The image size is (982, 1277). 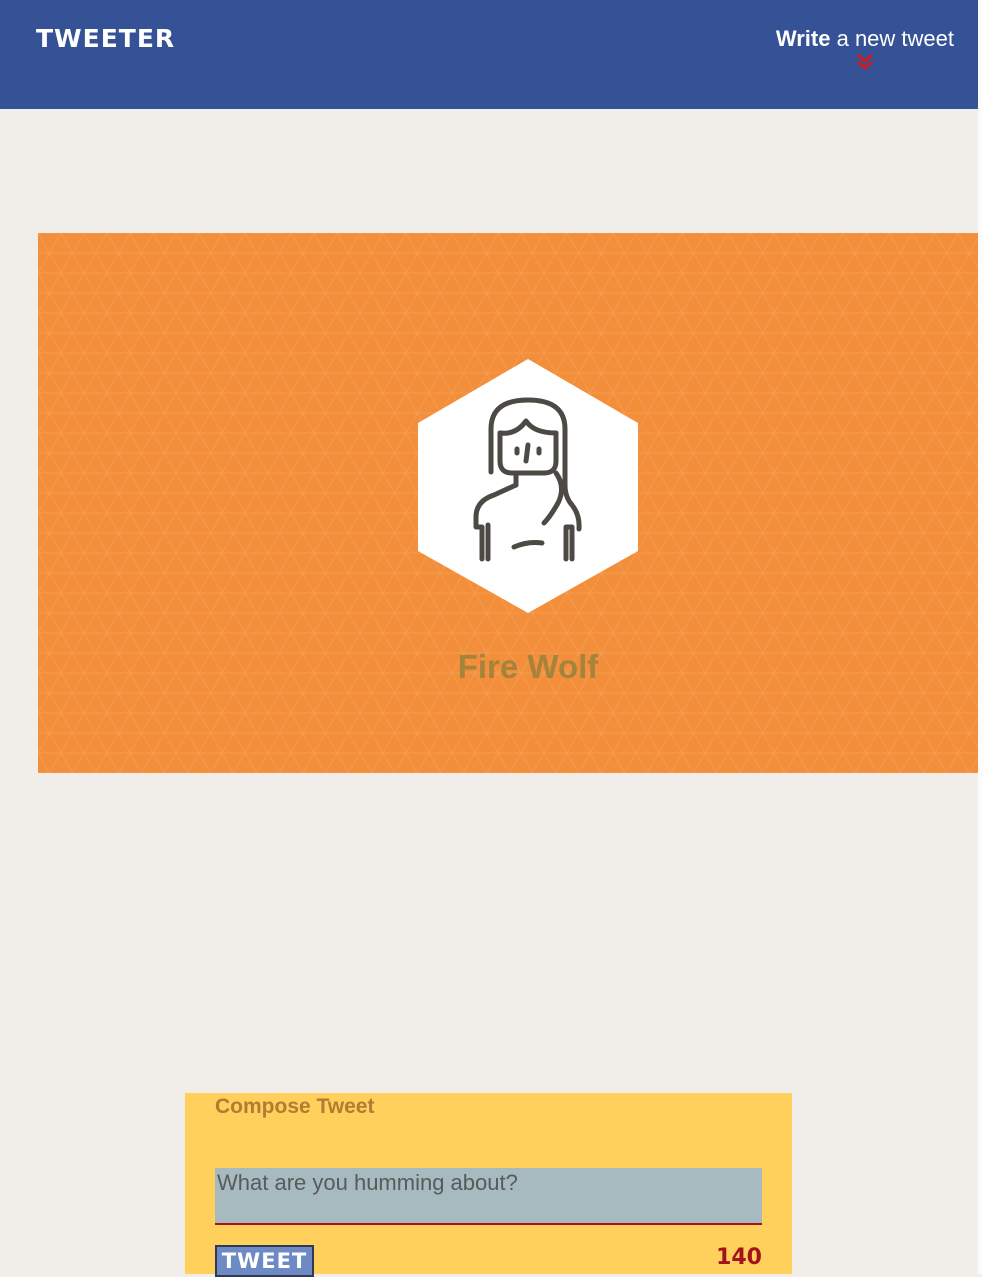 I want to click on compose-heading: Compose Tweet, so click(x=295, y=1106).